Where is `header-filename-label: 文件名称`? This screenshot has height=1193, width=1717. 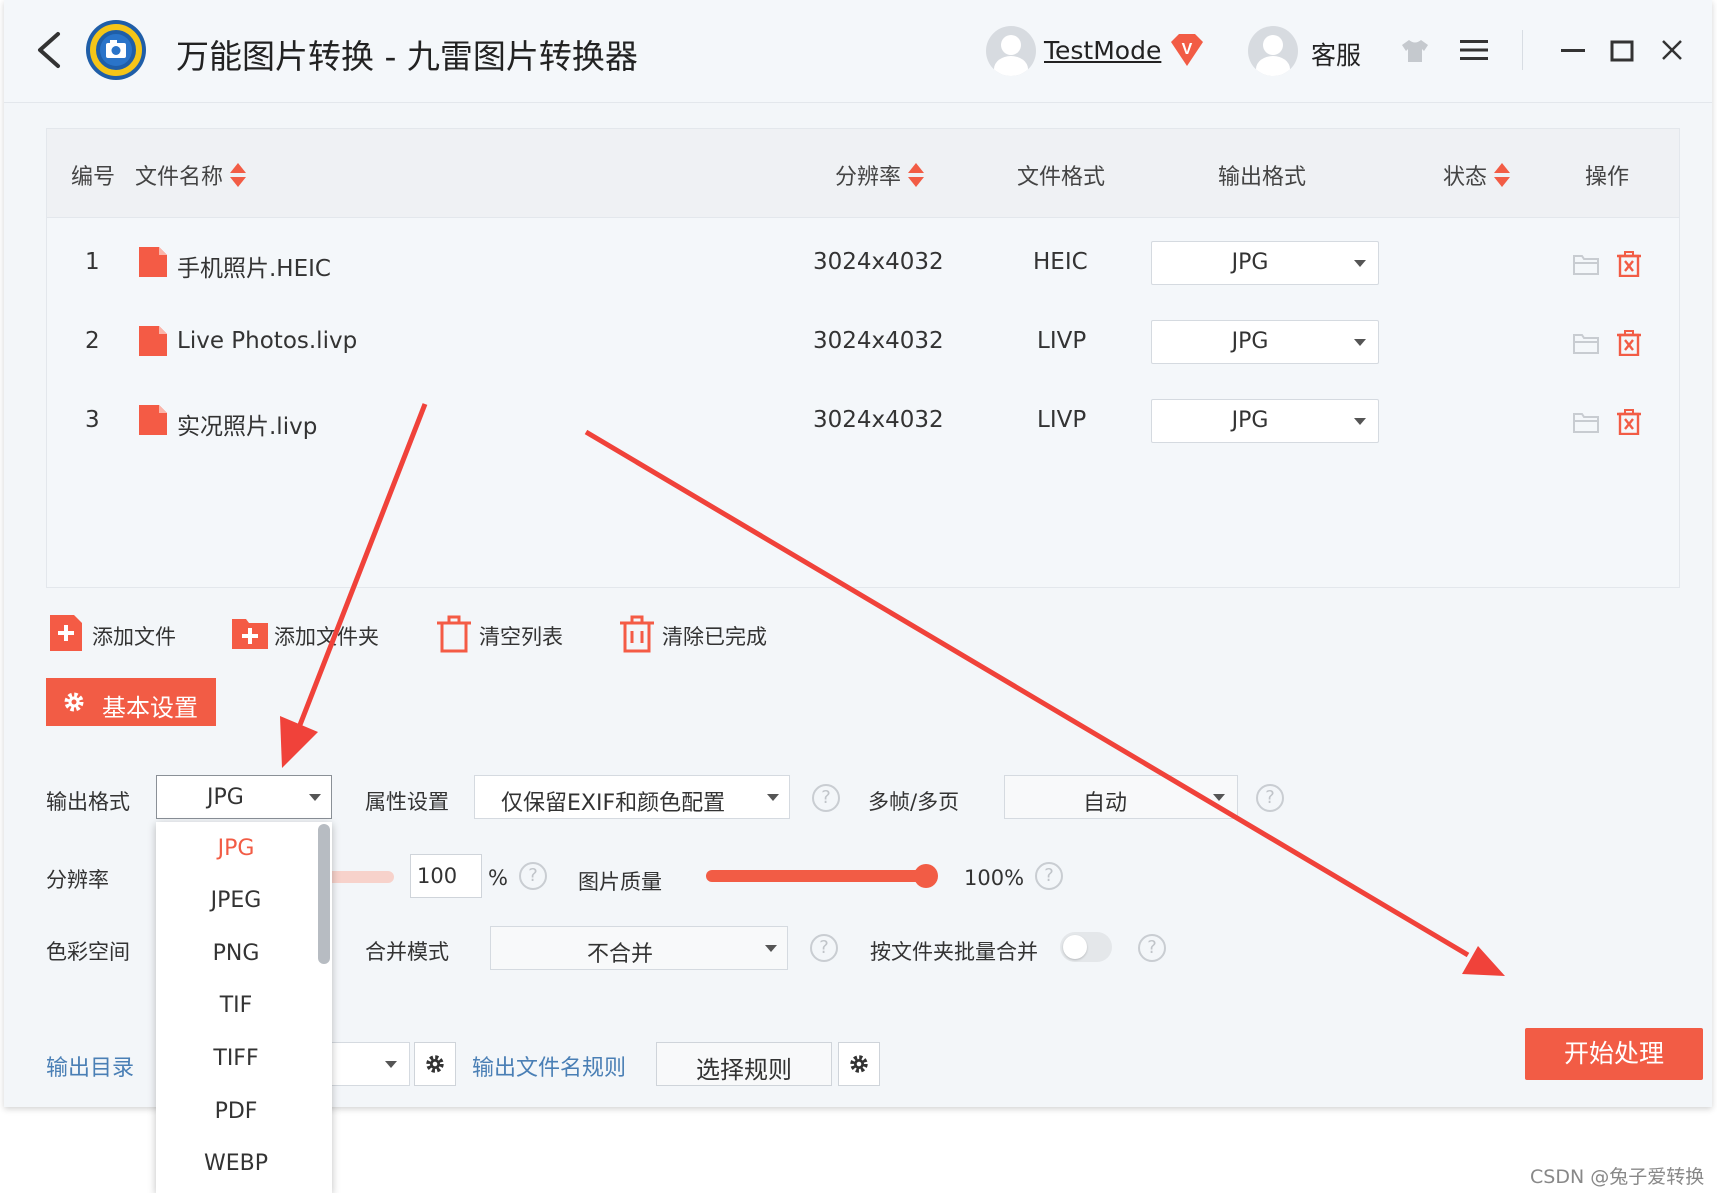
header-filename-label: 文件名称 is located at coordinates (179, 177).